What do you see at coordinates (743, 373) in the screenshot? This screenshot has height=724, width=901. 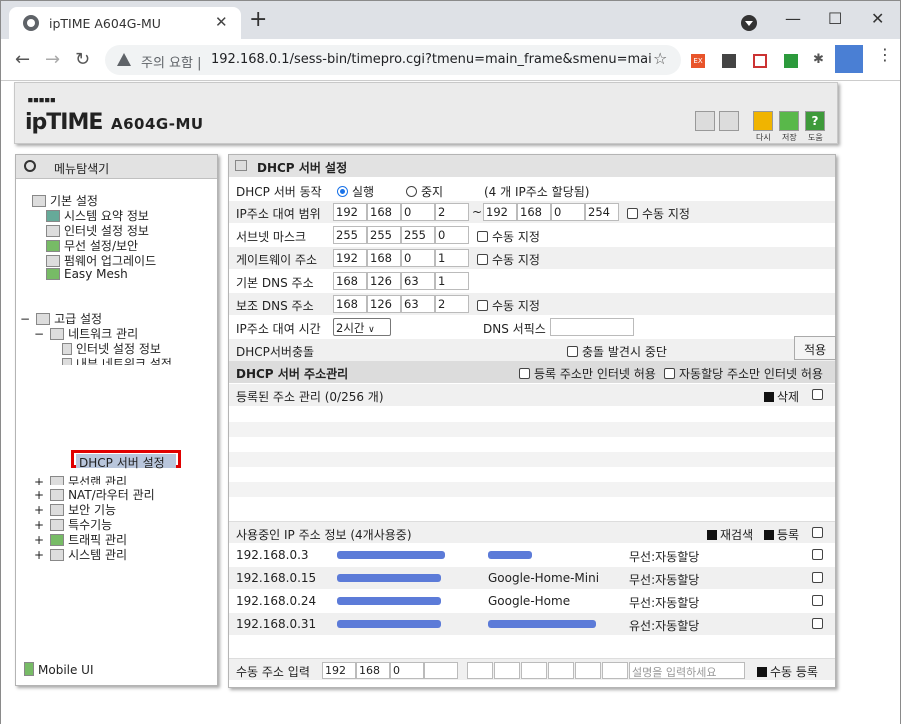 I see `auto-only-checkbox: 자동할당 주소만 인터넷 허용` at bounding box center [743, 373].